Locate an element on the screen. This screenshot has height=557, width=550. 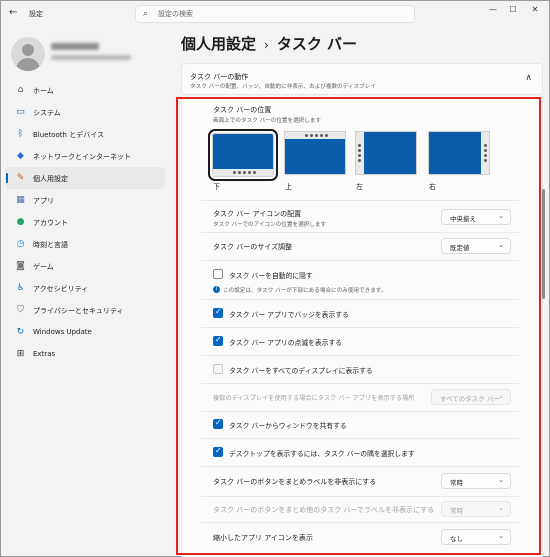
desktop-corner-label: デスクトップを表示するには、タスク バーの隅を選択します is located at coordinates (322, 454).